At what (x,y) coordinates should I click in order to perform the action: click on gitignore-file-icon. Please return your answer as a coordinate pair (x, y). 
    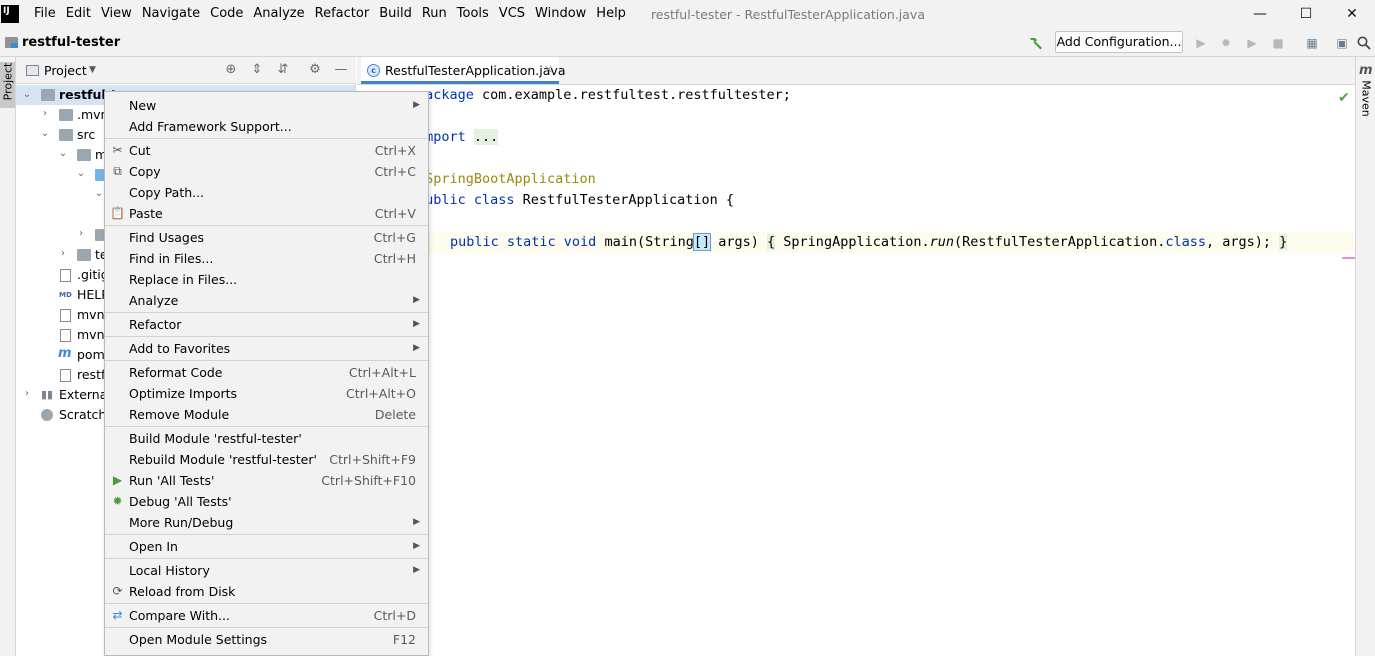
    Looking at the image, I should click on (65, 275).